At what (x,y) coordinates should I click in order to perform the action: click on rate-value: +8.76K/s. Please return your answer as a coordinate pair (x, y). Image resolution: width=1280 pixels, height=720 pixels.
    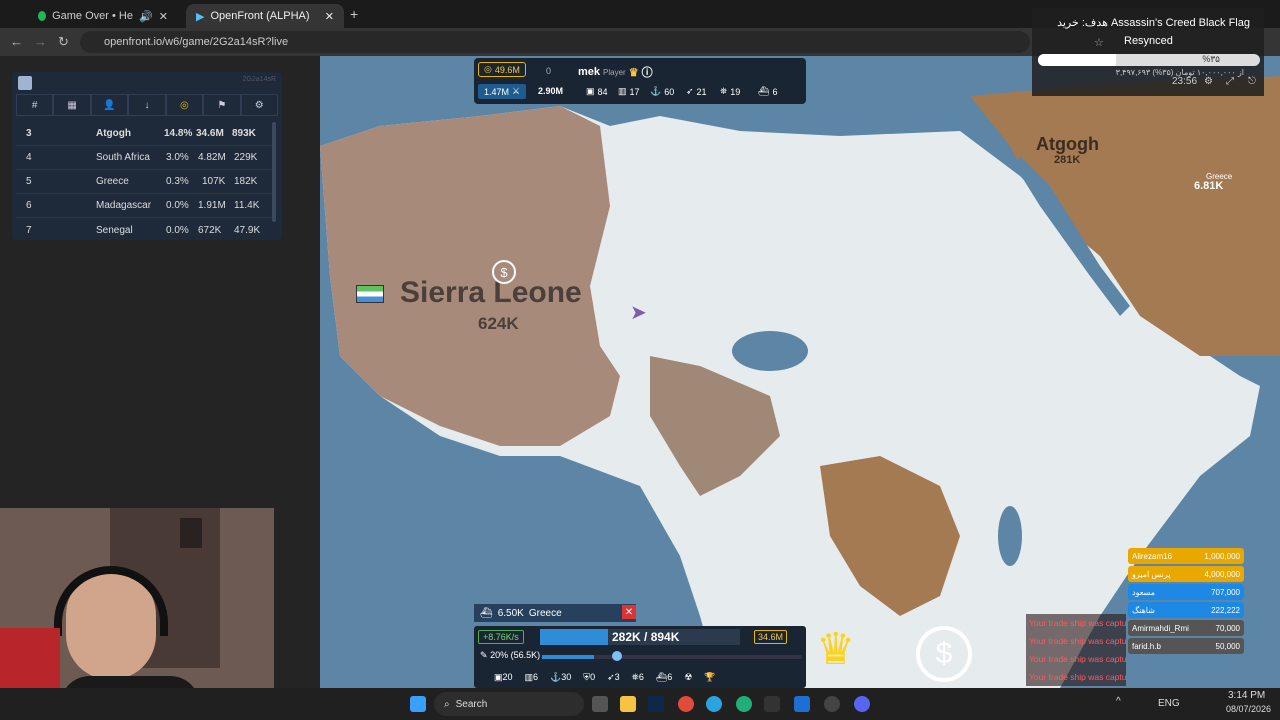
    Looking at the image, I should click on (501, 637).